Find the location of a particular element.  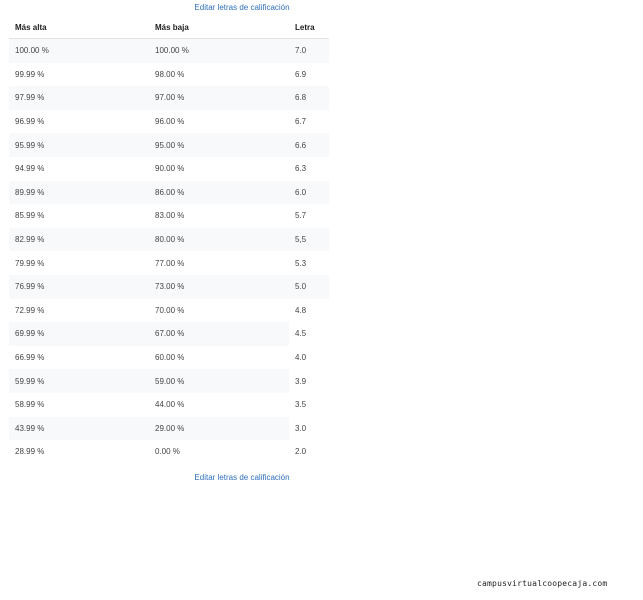

cell-lowest: 0.00 % is located at coordinates (167, 452).